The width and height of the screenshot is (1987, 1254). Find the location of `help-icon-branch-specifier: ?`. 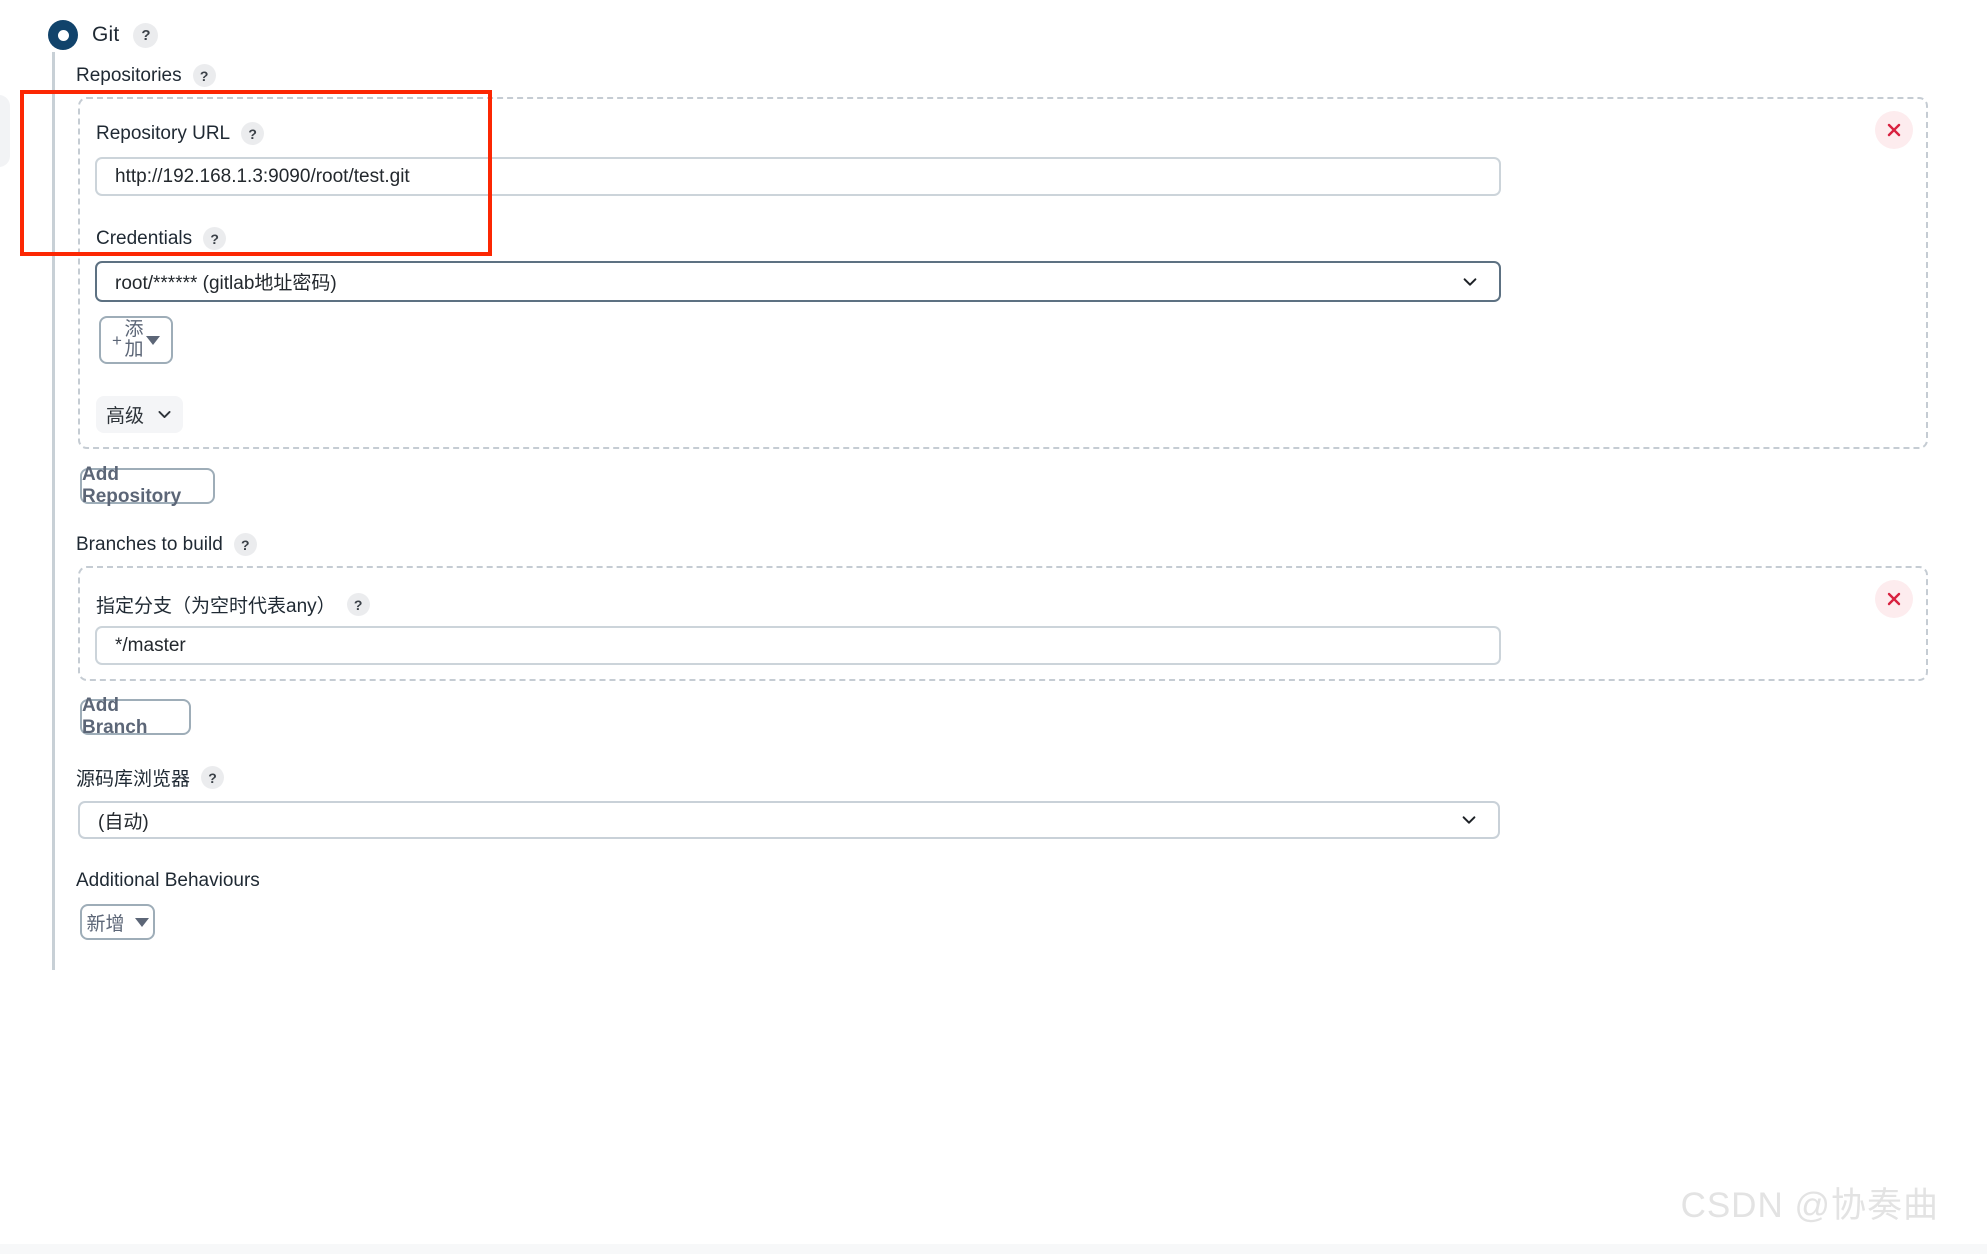

help-icon-branch-specifier: ? is located at coordinates (358, 604).